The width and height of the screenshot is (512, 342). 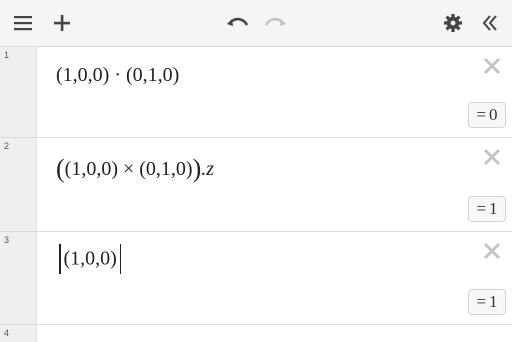 I want to click on collapse-button, so click(x=490, y=23).